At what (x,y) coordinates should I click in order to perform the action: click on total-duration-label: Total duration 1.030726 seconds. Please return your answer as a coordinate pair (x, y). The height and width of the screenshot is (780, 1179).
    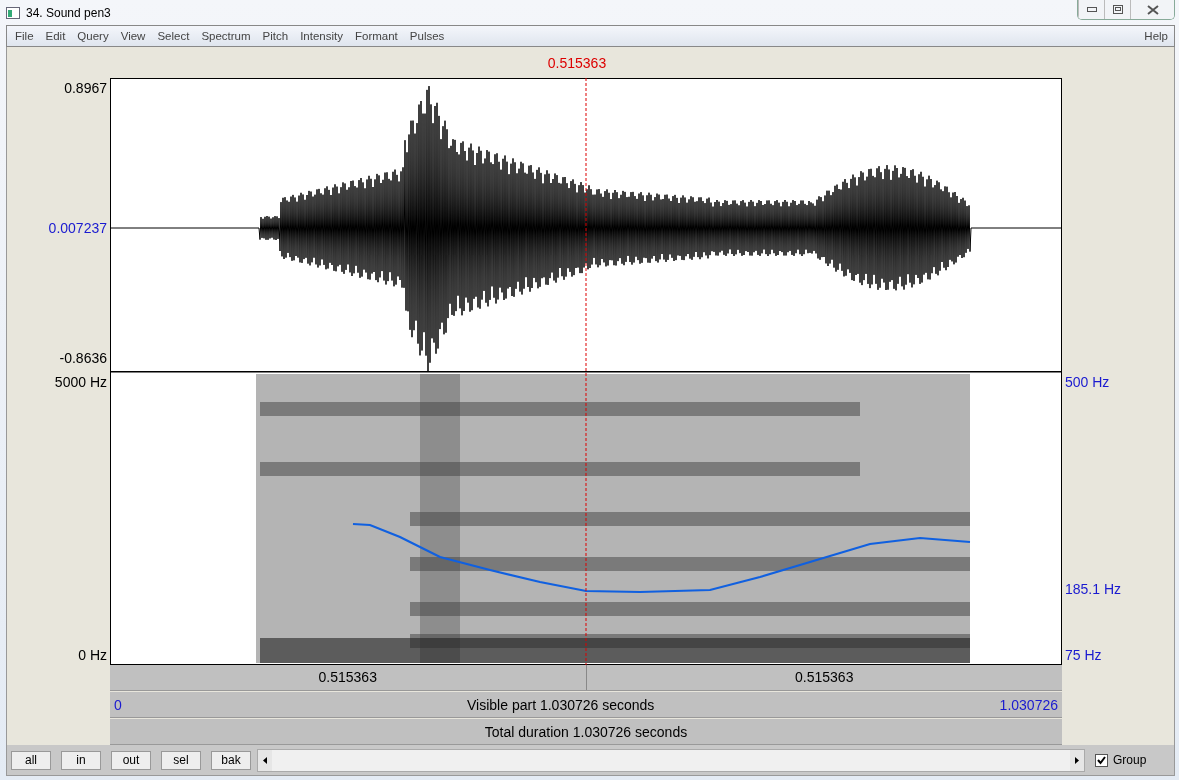
    Looking at the image, I should click on (586, 731).